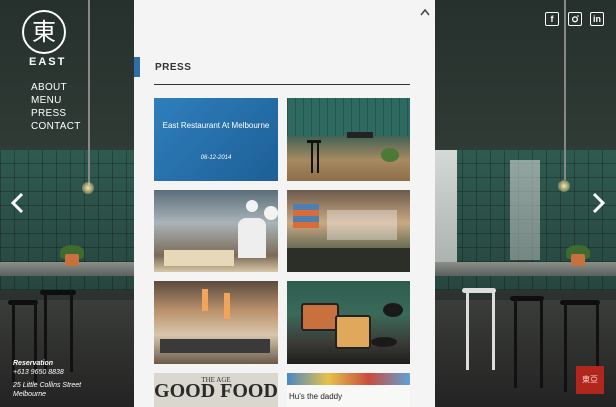 This screenshot has height=407, width=616. I want to click on press-tile-date: 06-12-2014, so click(216, 158).